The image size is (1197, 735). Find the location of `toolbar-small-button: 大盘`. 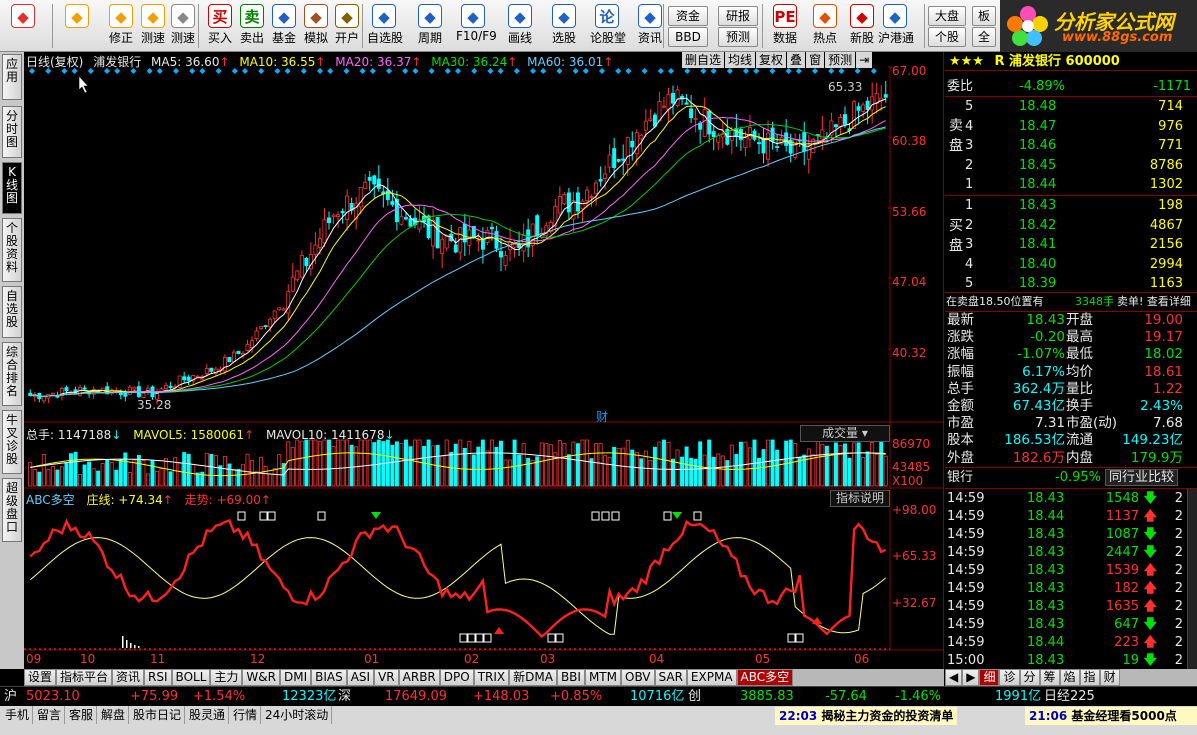

toolbar-small-button: 大盘 is located at coordinates (947, 16).